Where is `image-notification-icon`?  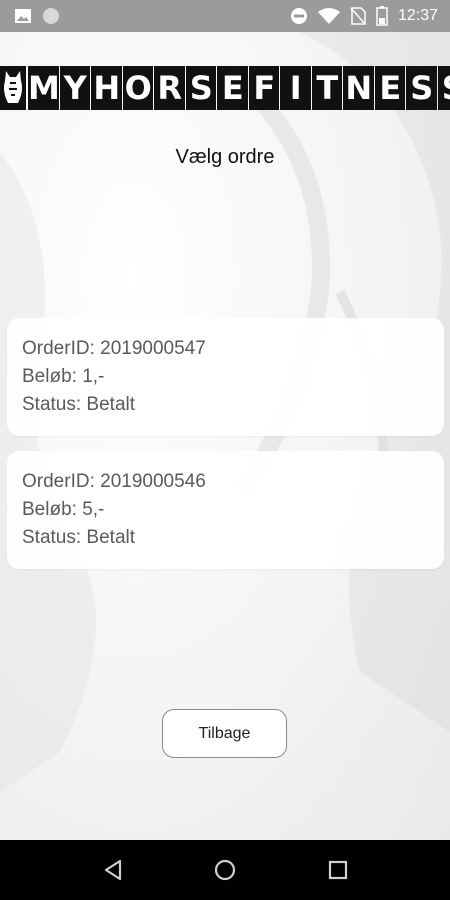
image-notification-icon is located at coordinates (23, 16).